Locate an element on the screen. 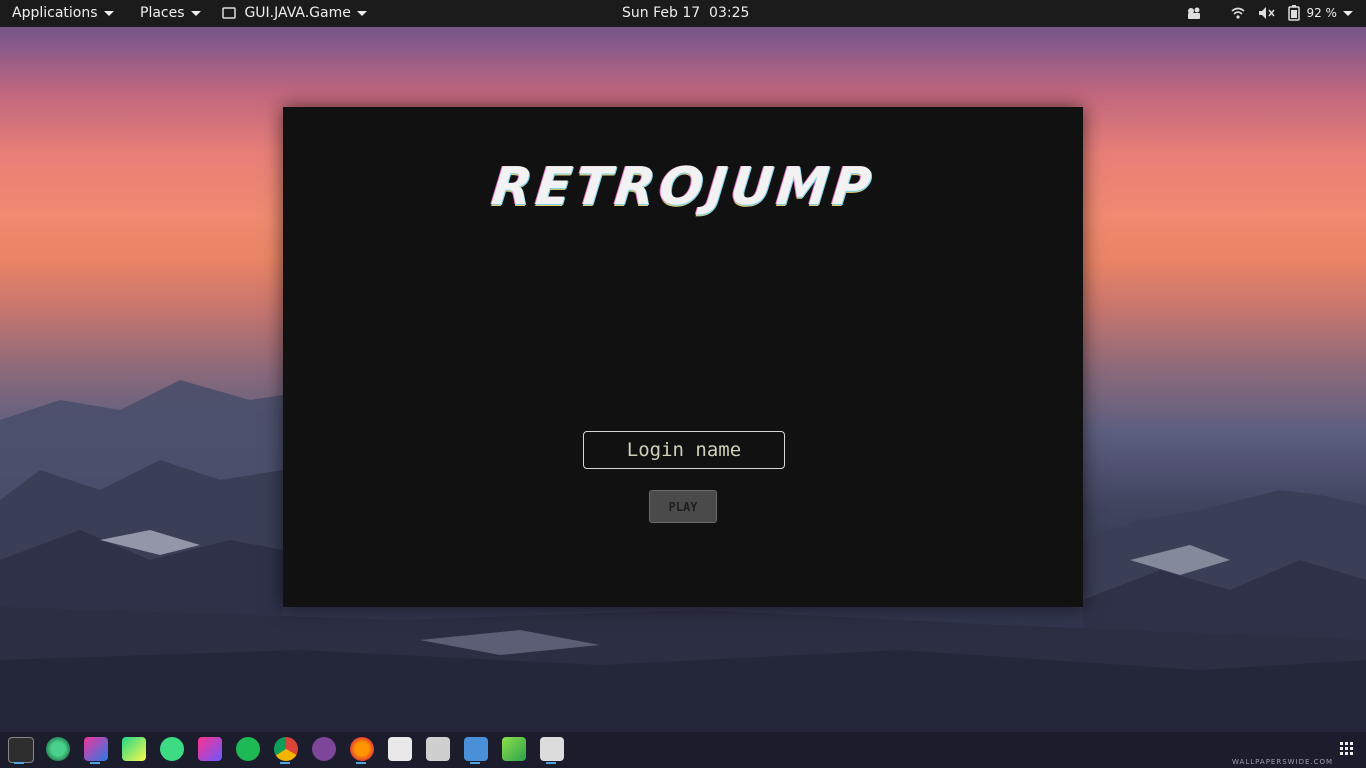  camera-icon is located at coordinates (1194, 13).